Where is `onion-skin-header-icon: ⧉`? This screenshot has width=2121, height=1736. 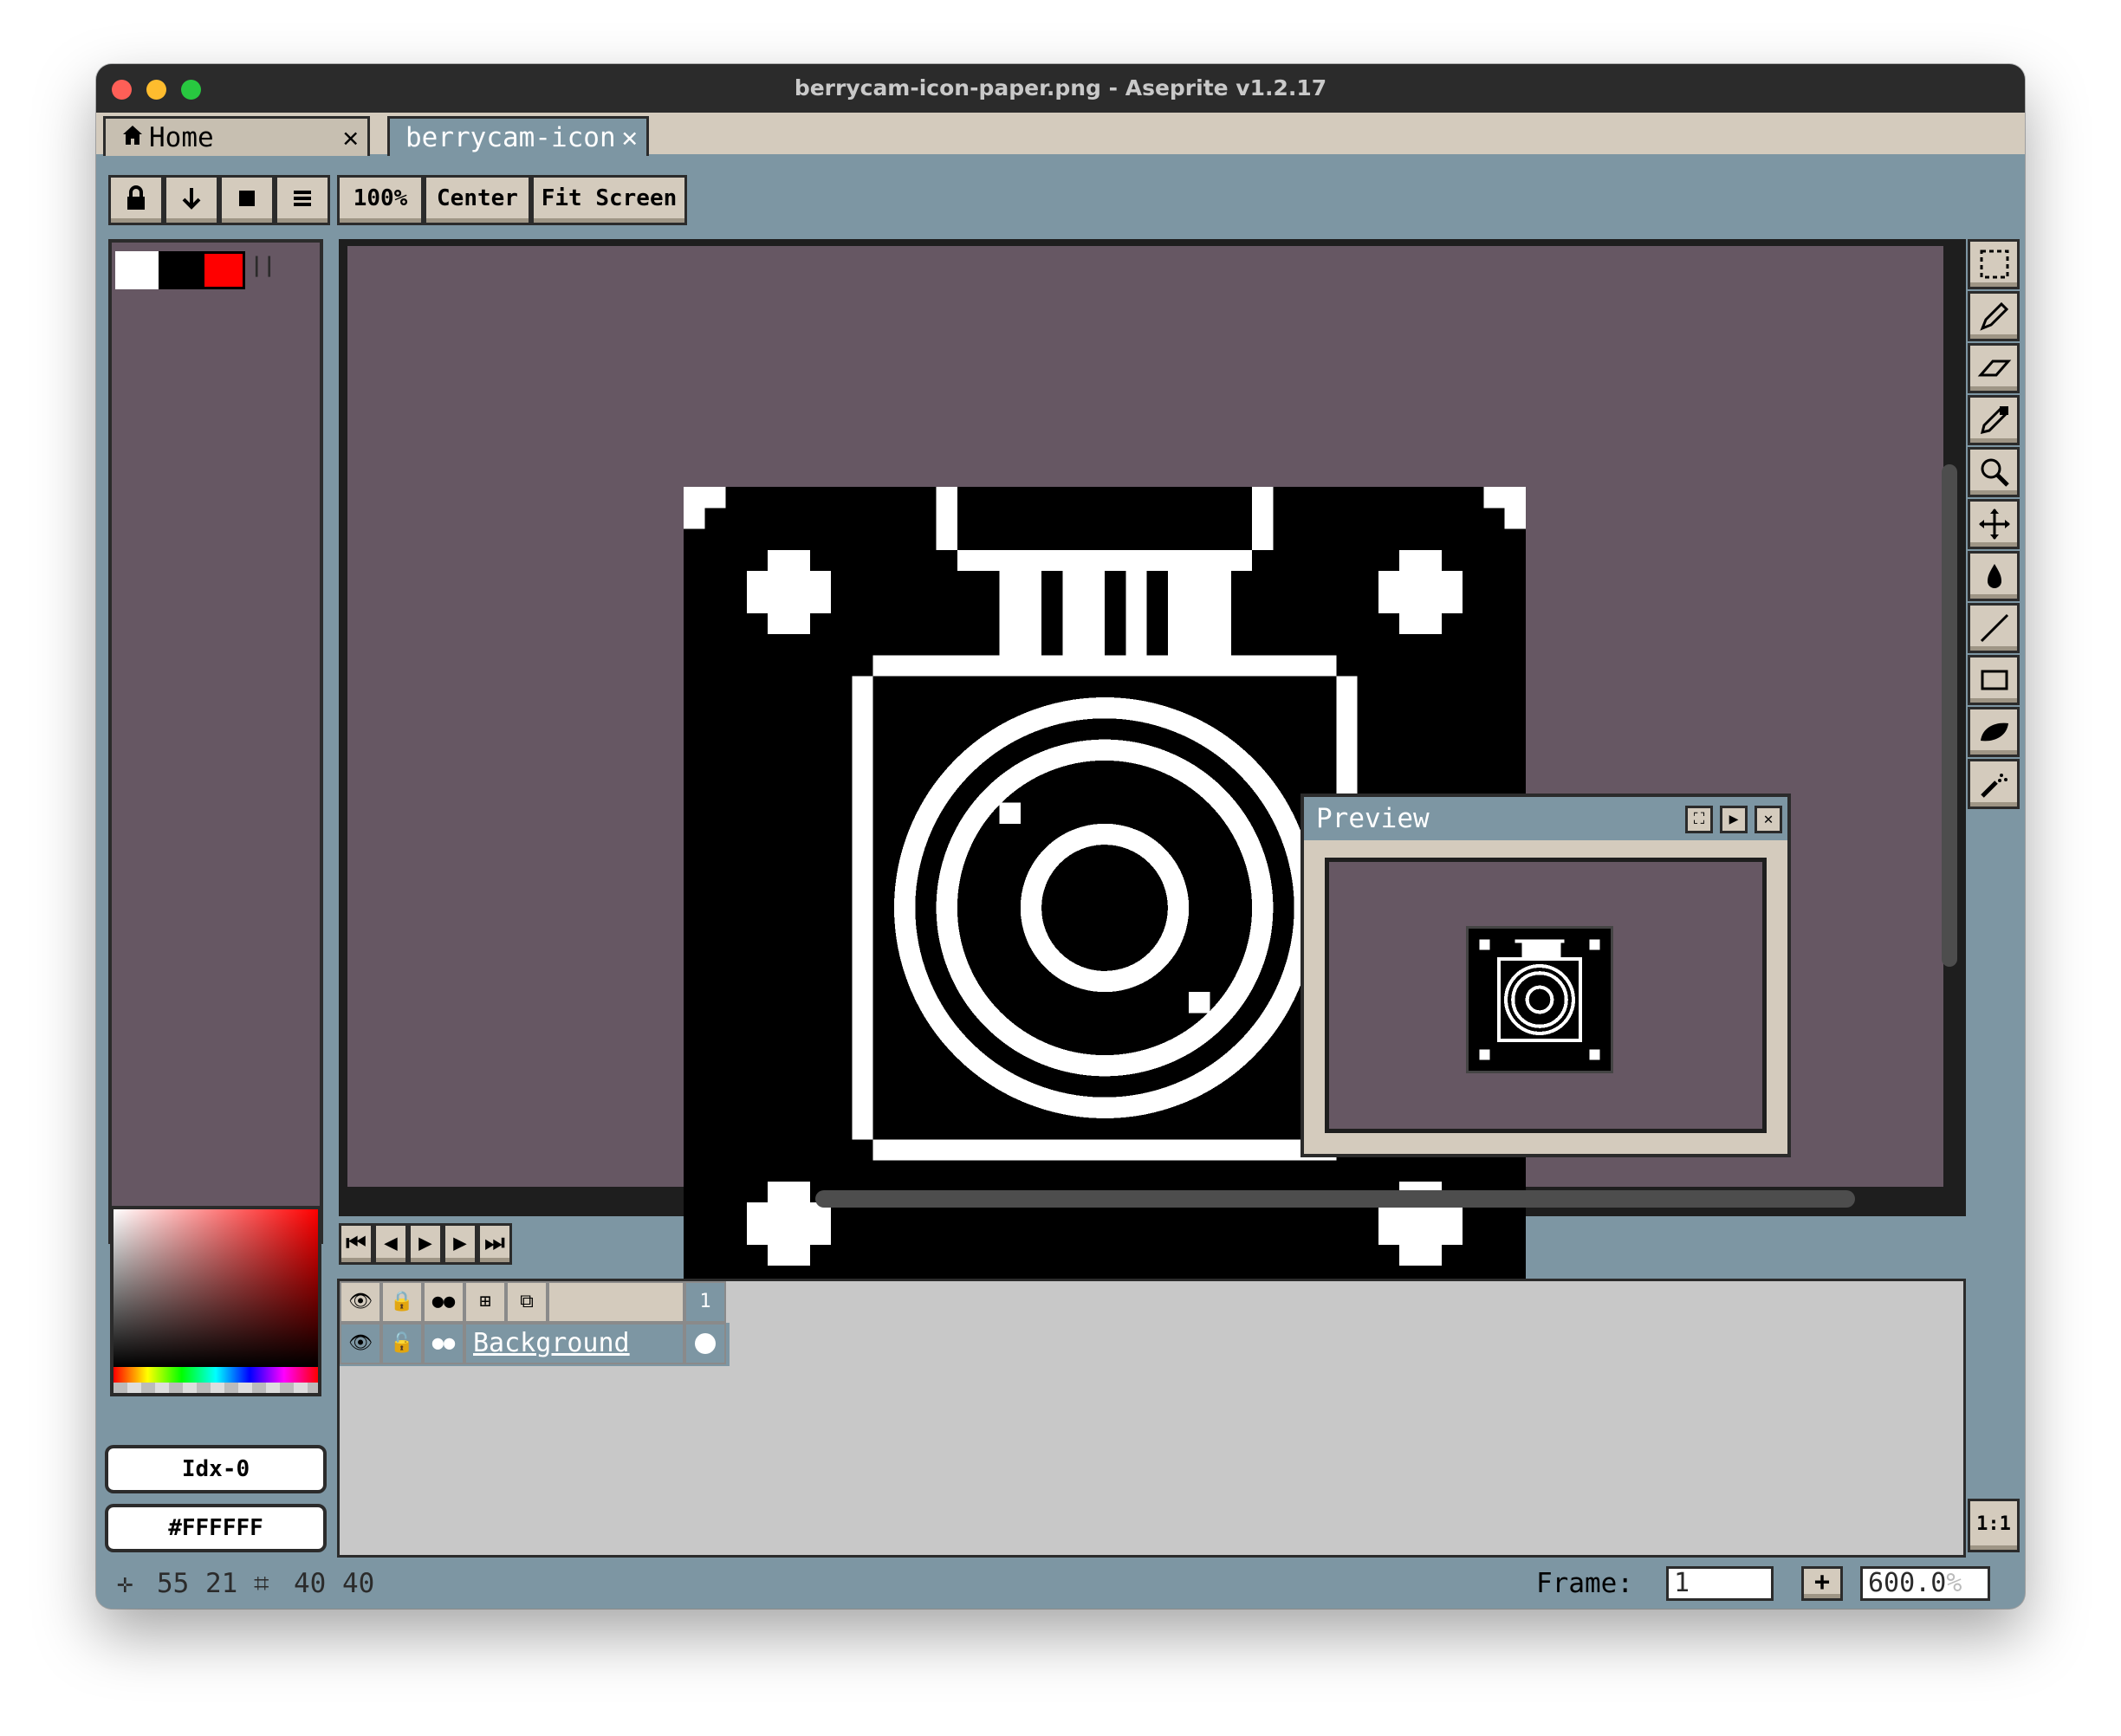
onion-skin-header-icon: ⧉ is located at coordinates (527, 1302).